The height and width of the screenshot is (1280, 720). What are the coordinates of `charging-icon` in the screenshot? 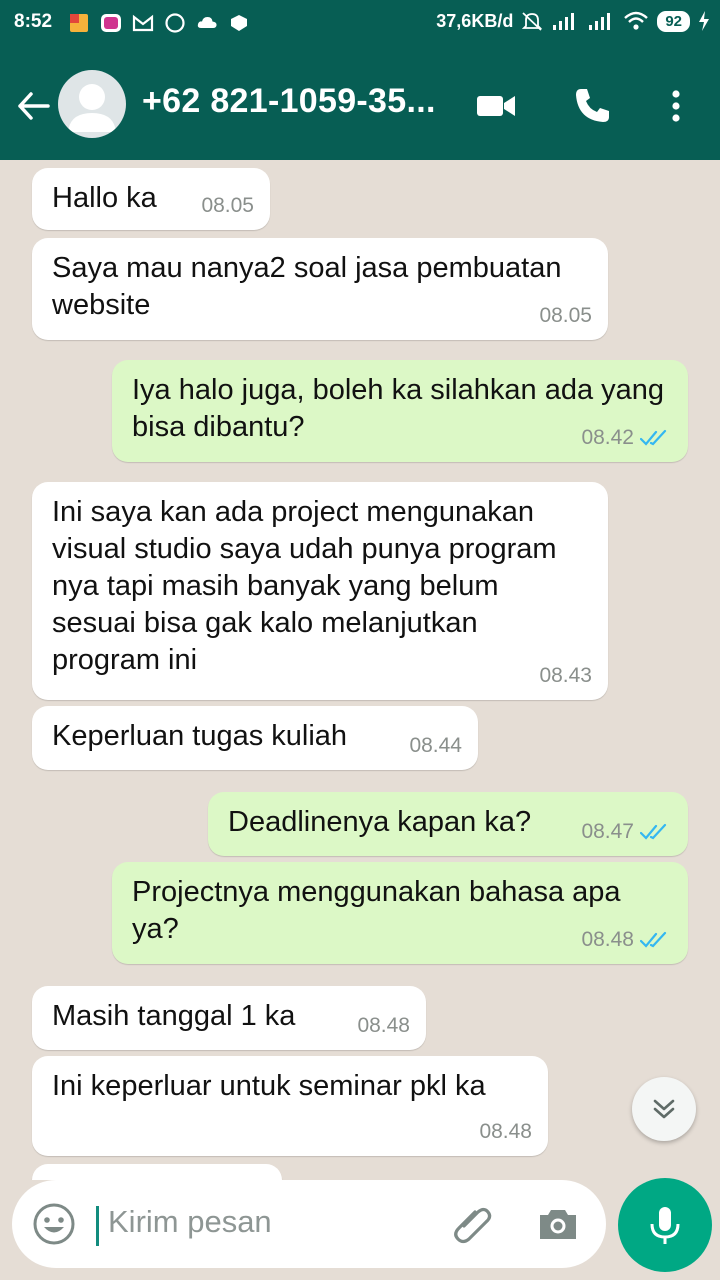 It's located at (704, 21).